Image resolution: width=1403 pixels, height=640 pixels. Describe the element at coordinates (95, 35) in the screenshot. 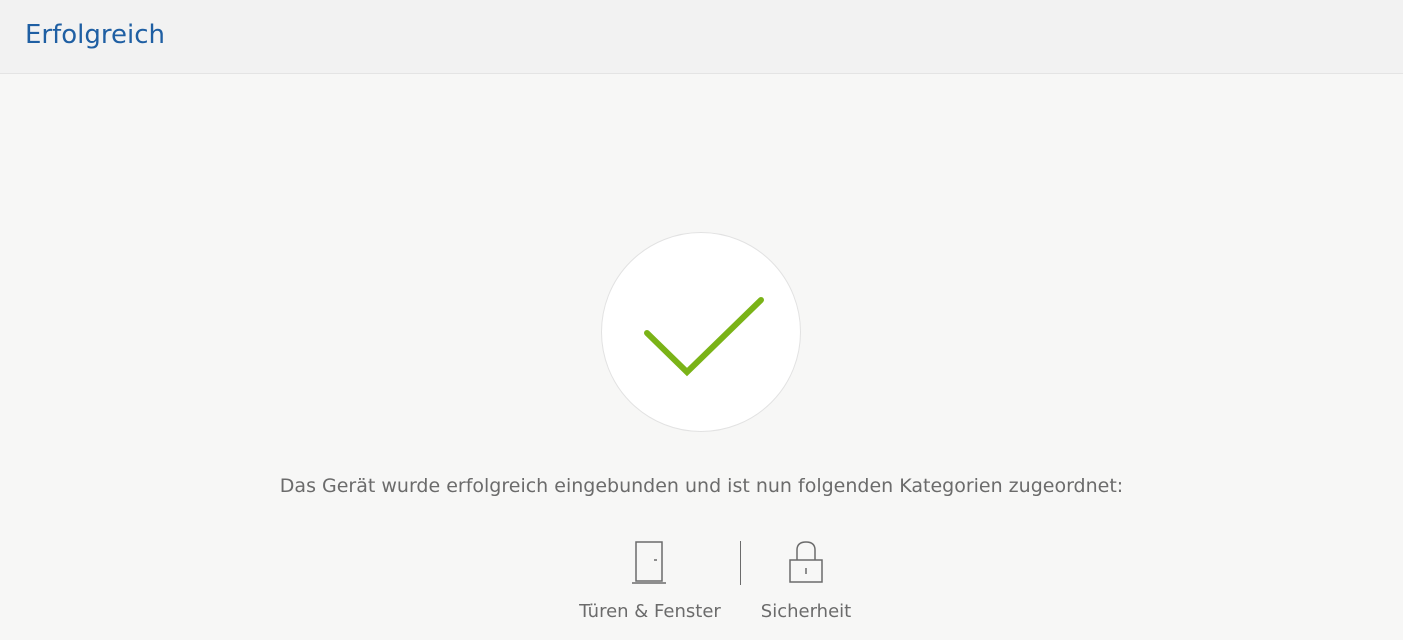

I see `page-title: Erfolgreich` at that location.